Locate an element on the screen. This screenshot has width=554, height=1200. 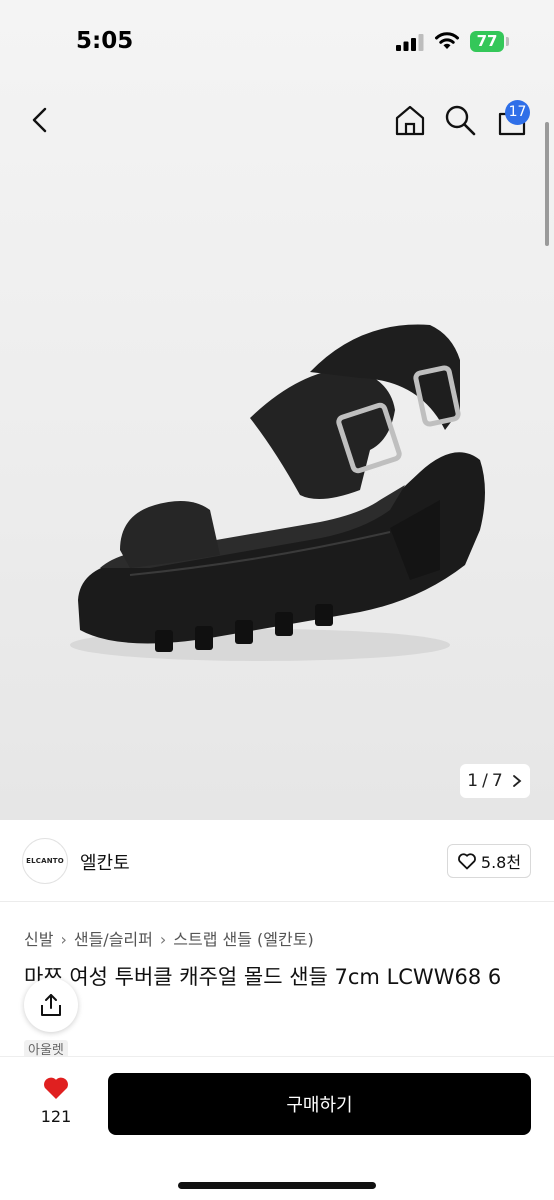
wish-button: 121 is located at coordinates (56, 1100).